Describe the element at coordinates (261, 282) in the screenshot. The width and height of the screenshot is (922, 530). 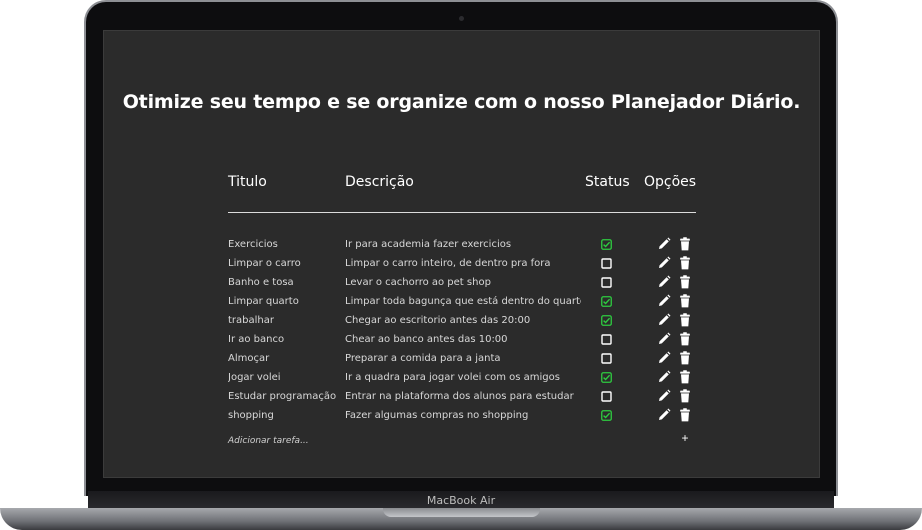
I see `task-title: Banho e tosa` at that location.